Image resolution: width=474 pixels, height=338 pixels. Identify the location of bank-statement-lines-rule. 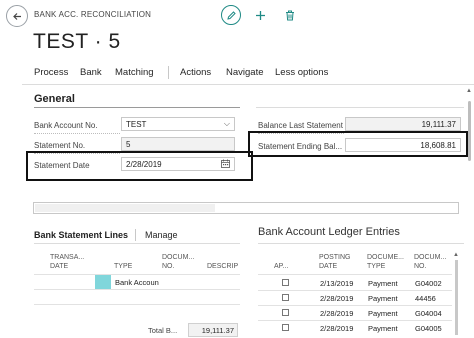
(137, 243).